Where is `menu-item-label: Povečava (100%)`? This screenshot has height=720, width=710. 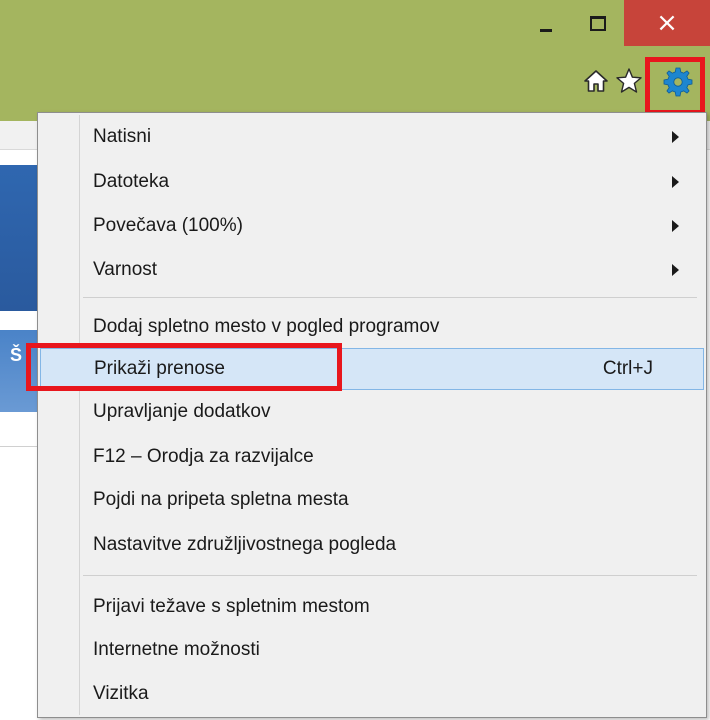
menu-item-label: Povečava (100%) is located at coordinates (168, 225).